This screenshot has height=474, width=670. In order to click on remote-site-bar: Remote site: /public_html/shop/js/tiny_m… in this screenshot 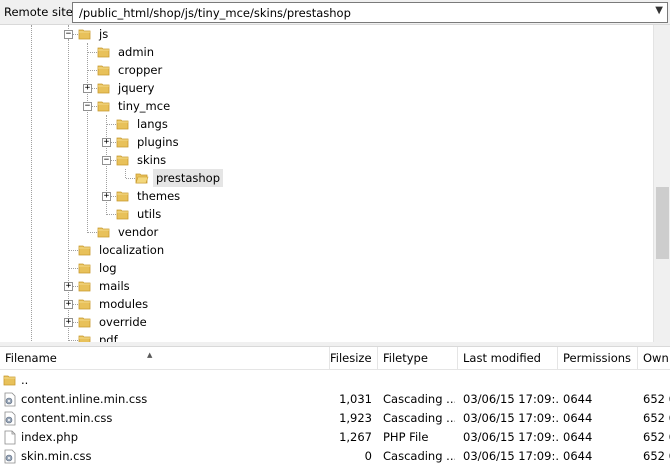, I will do `click(335, 12)`.